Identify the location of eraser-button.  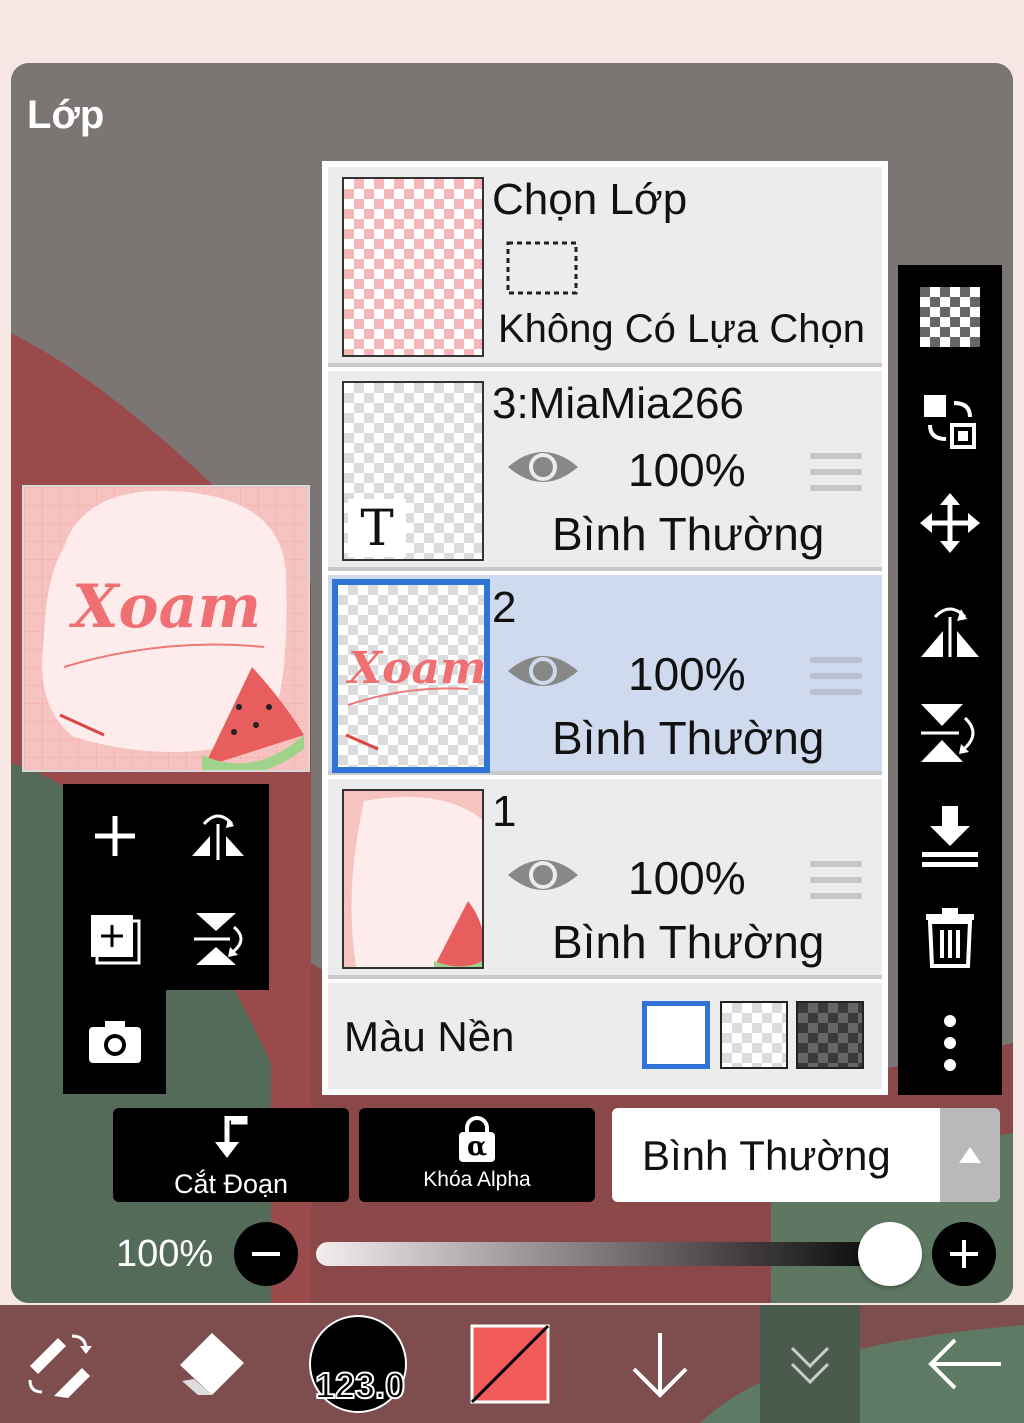
(210, 1364).